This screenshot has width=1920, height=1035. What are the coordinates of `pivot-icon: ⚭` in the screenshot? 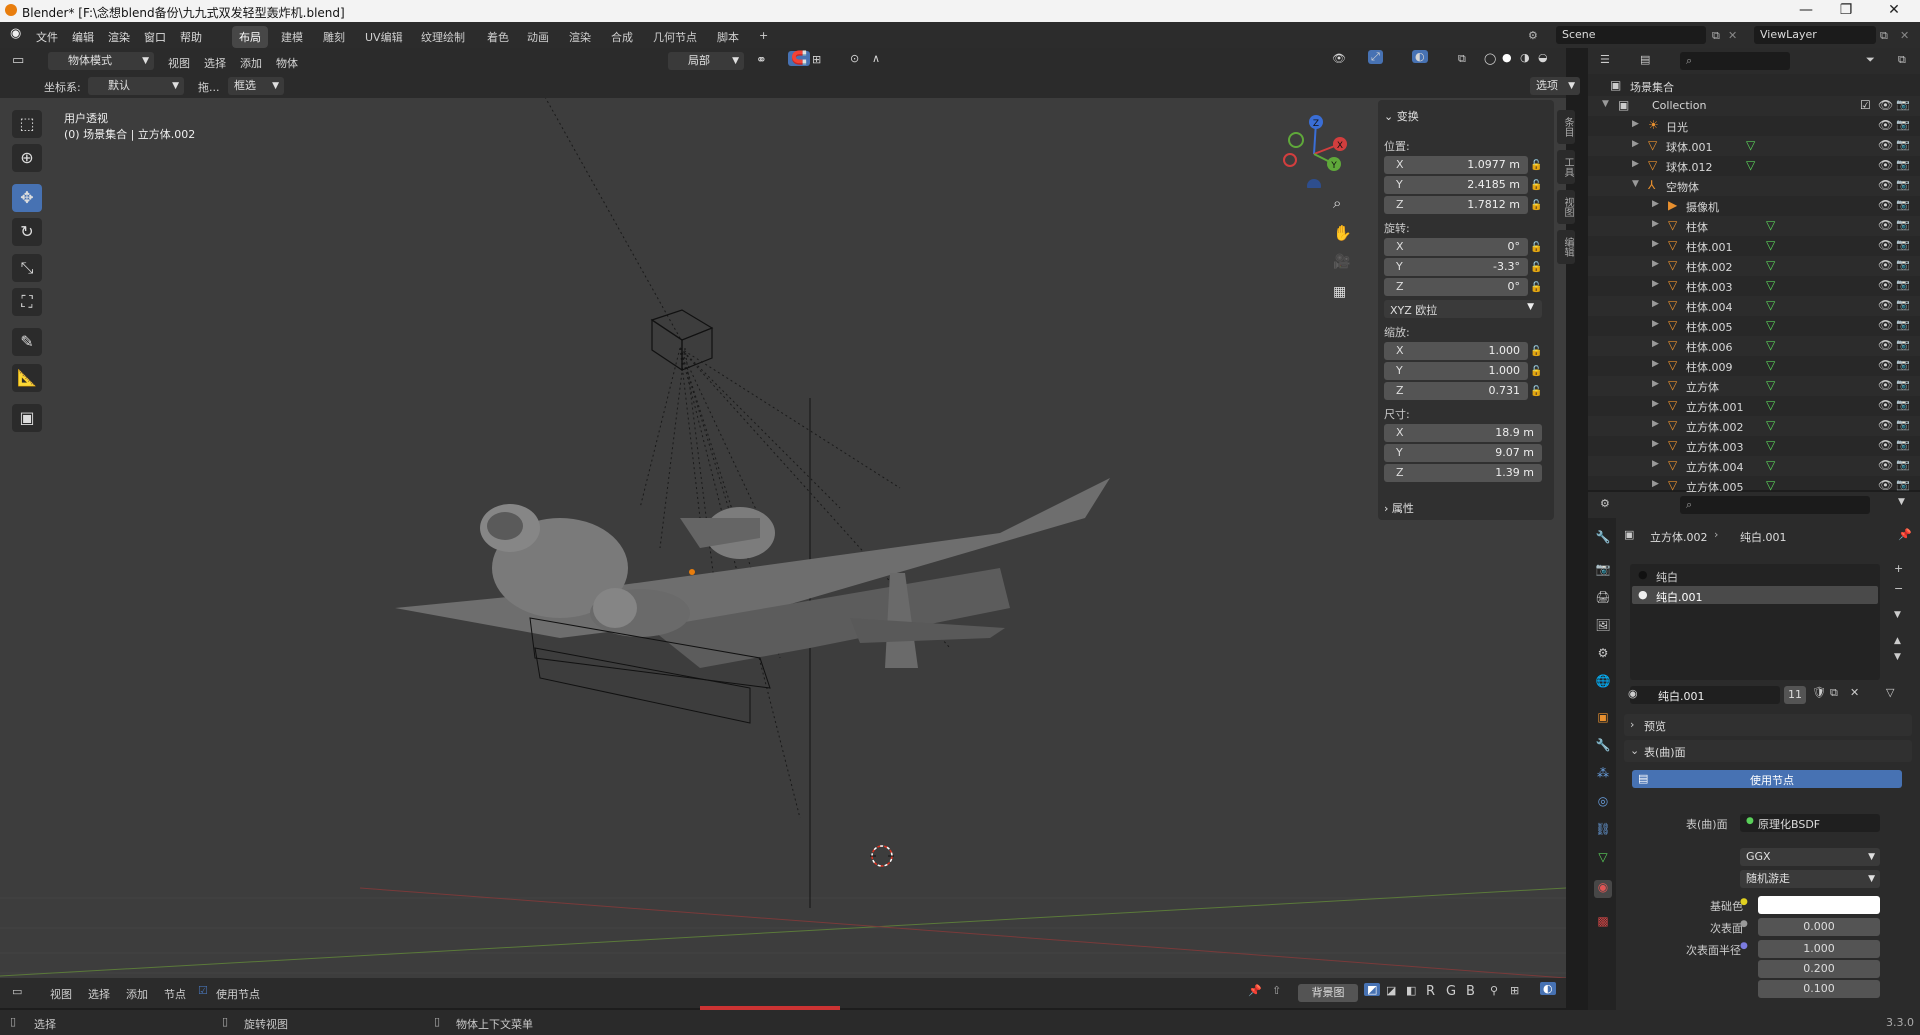 It's located at (761, 60).